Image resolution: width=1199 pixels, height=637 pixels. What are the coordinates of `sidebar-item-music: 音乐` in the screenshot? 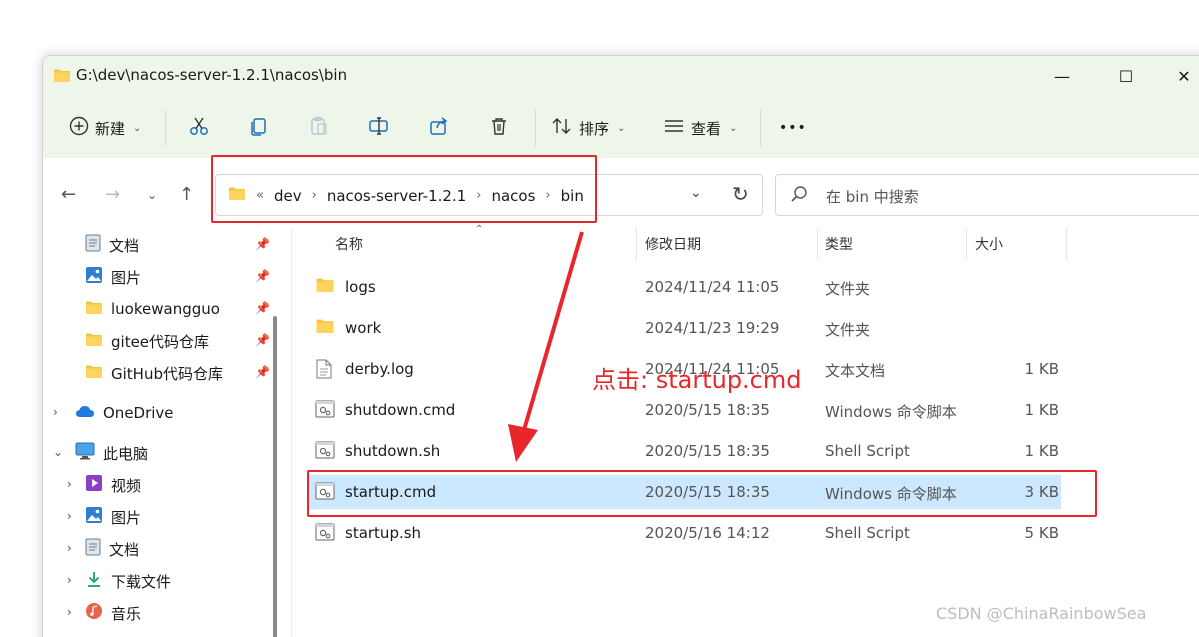 It's located at (113, 613).